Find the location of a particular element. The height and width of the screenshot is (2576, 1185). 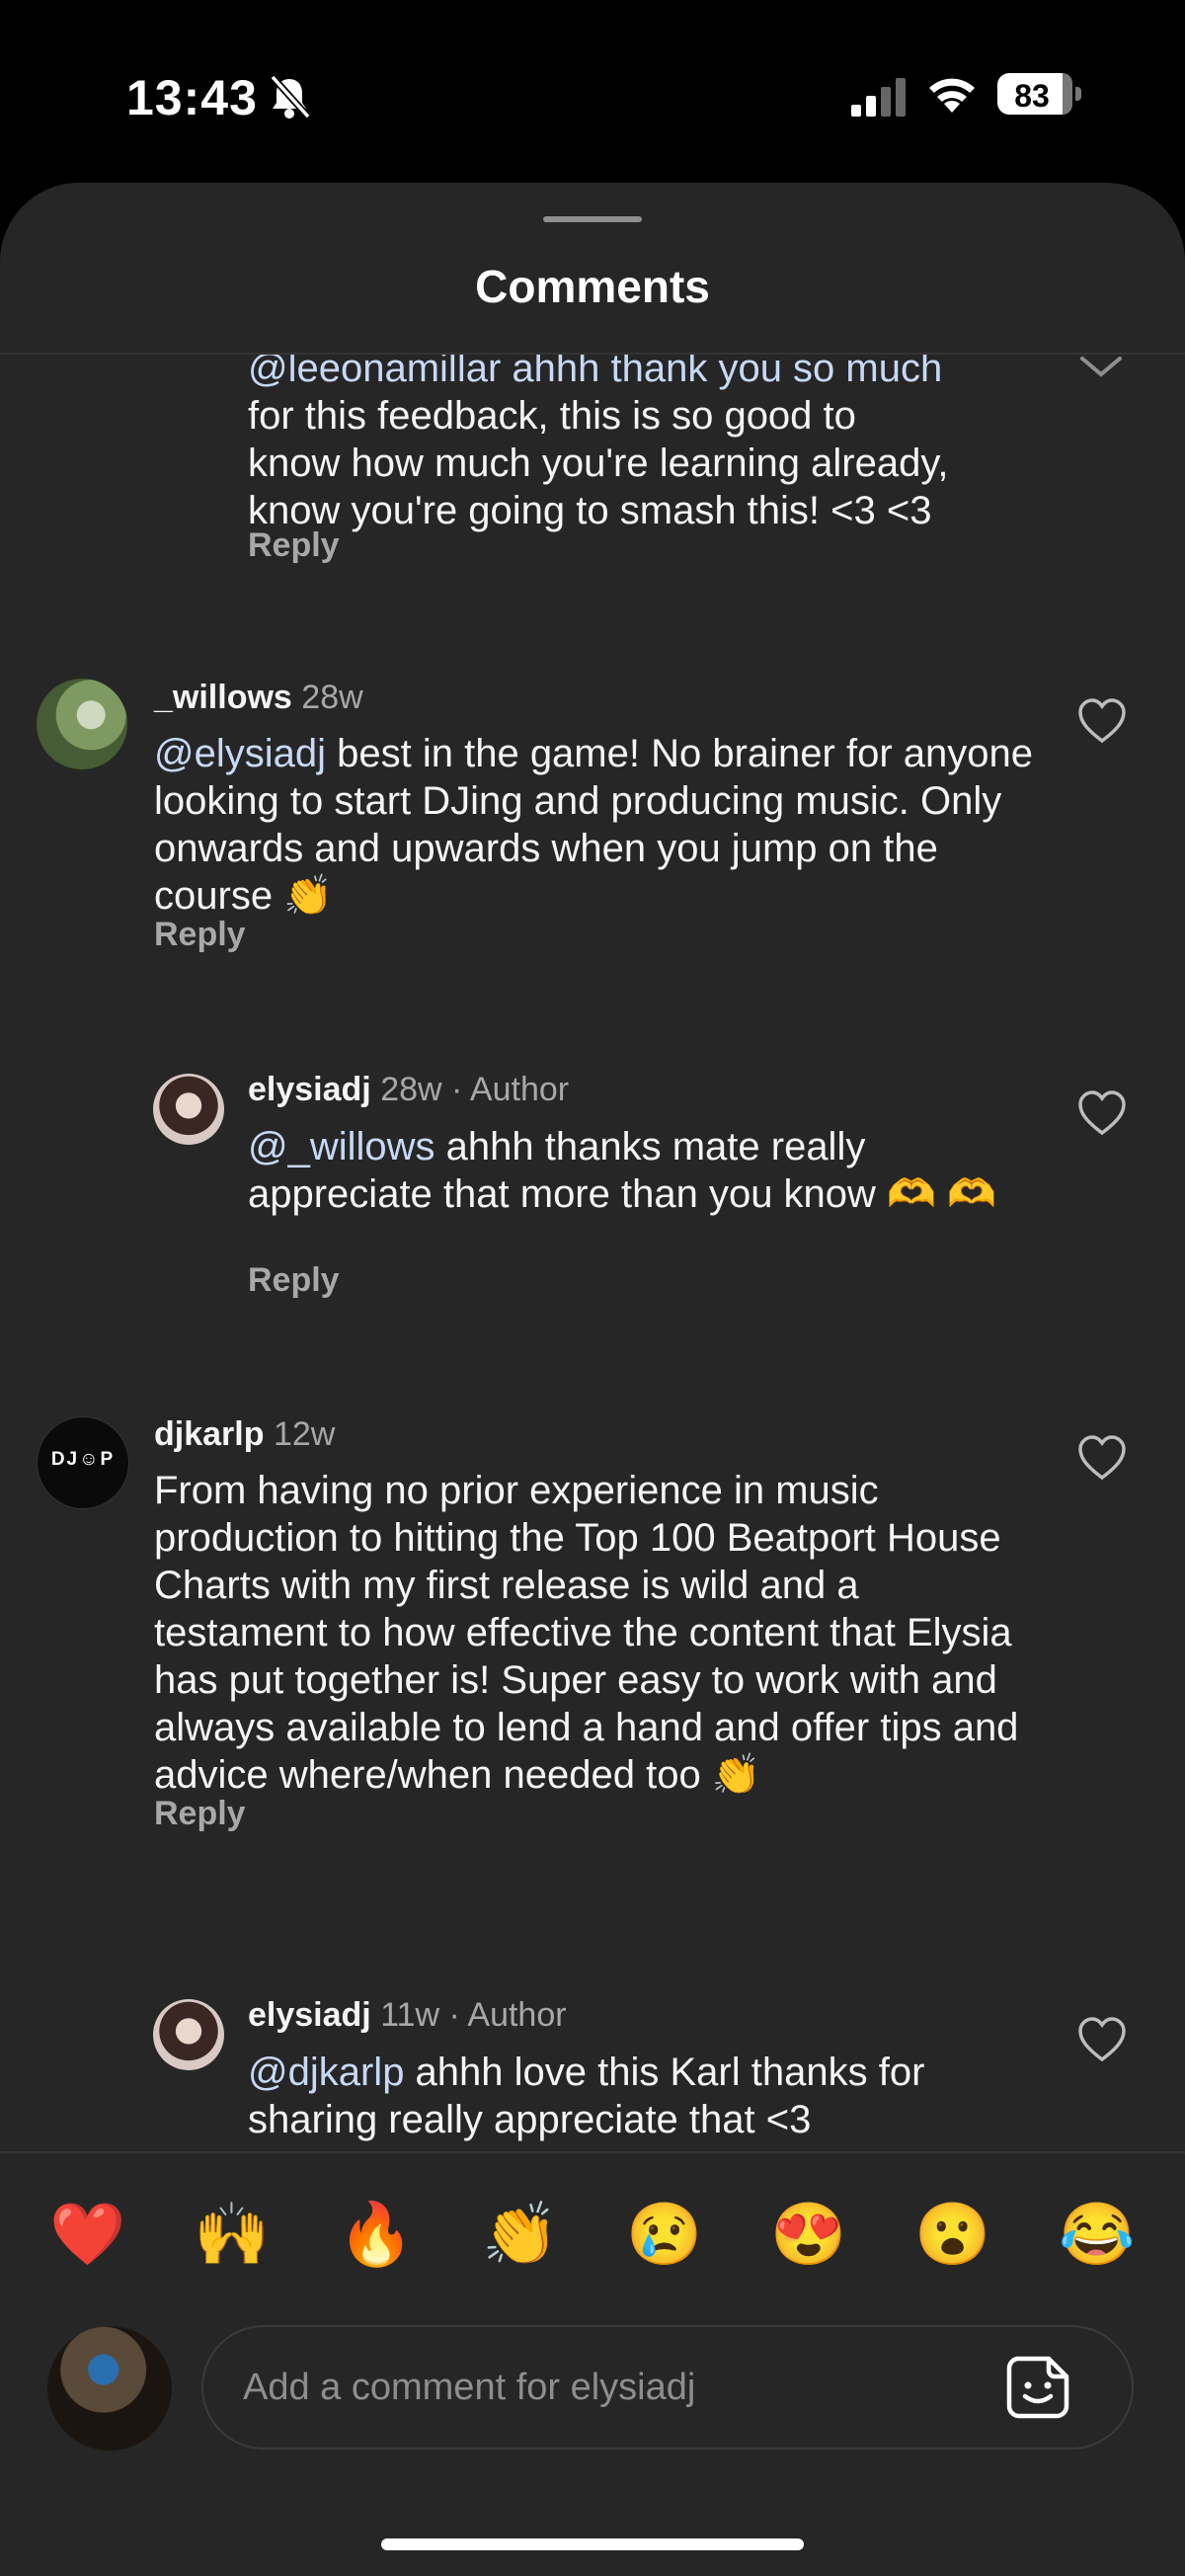

chevron-down-icon is located at coordinates (1101, 368).